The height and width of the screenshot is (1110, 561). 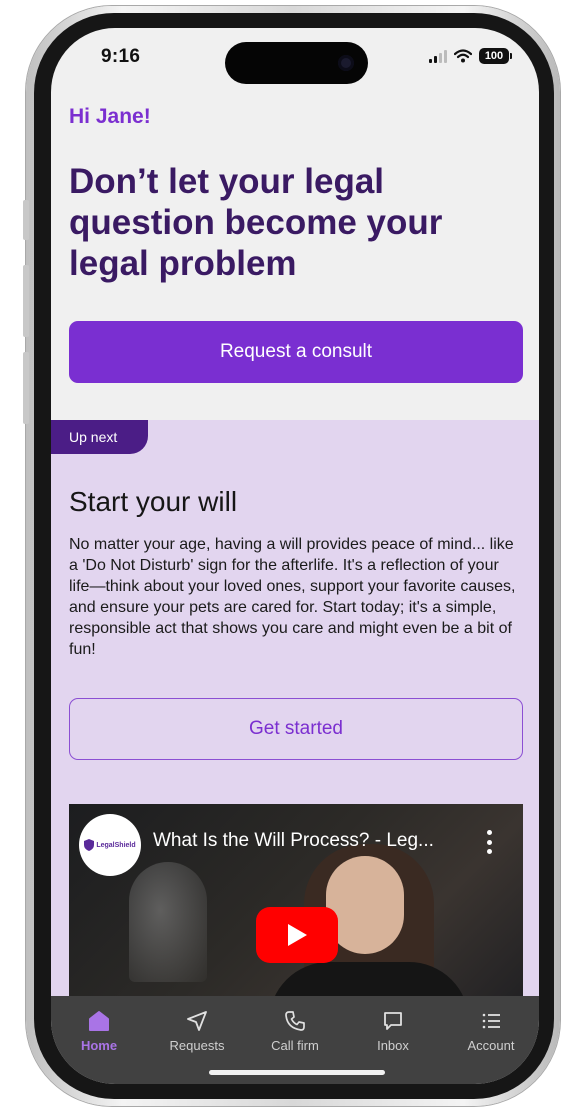 What do you see at coordinates (491, 1021) in the screenshot?
I see `list-icon` at bounding box center [491, 1021].